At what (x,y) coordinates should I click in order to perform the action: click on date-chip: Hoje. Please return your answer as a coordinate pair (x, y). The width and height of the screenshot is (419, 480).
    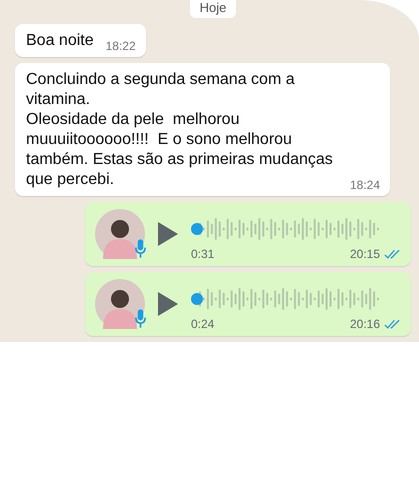
    Looking at the image, I should click on (213, 9).